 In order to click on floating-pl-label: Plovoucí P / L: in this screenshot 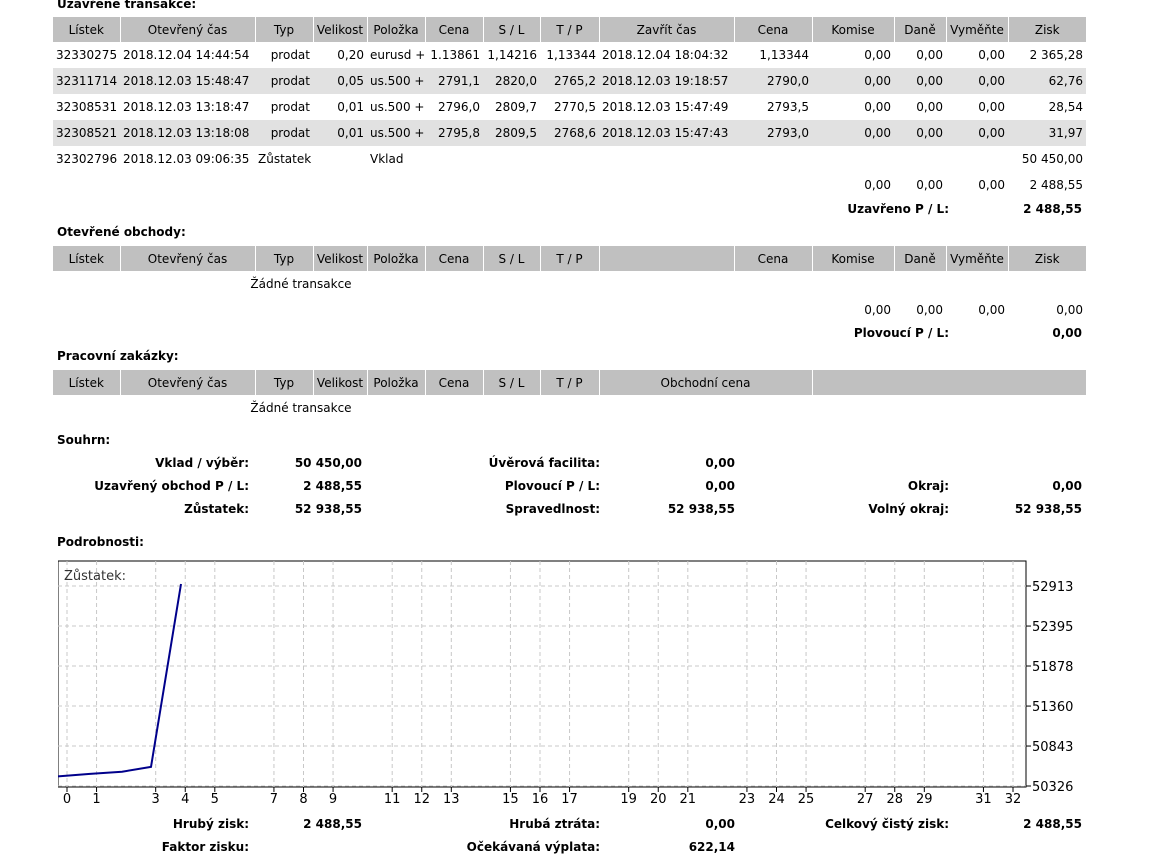, I will do `click(901, 333)`.